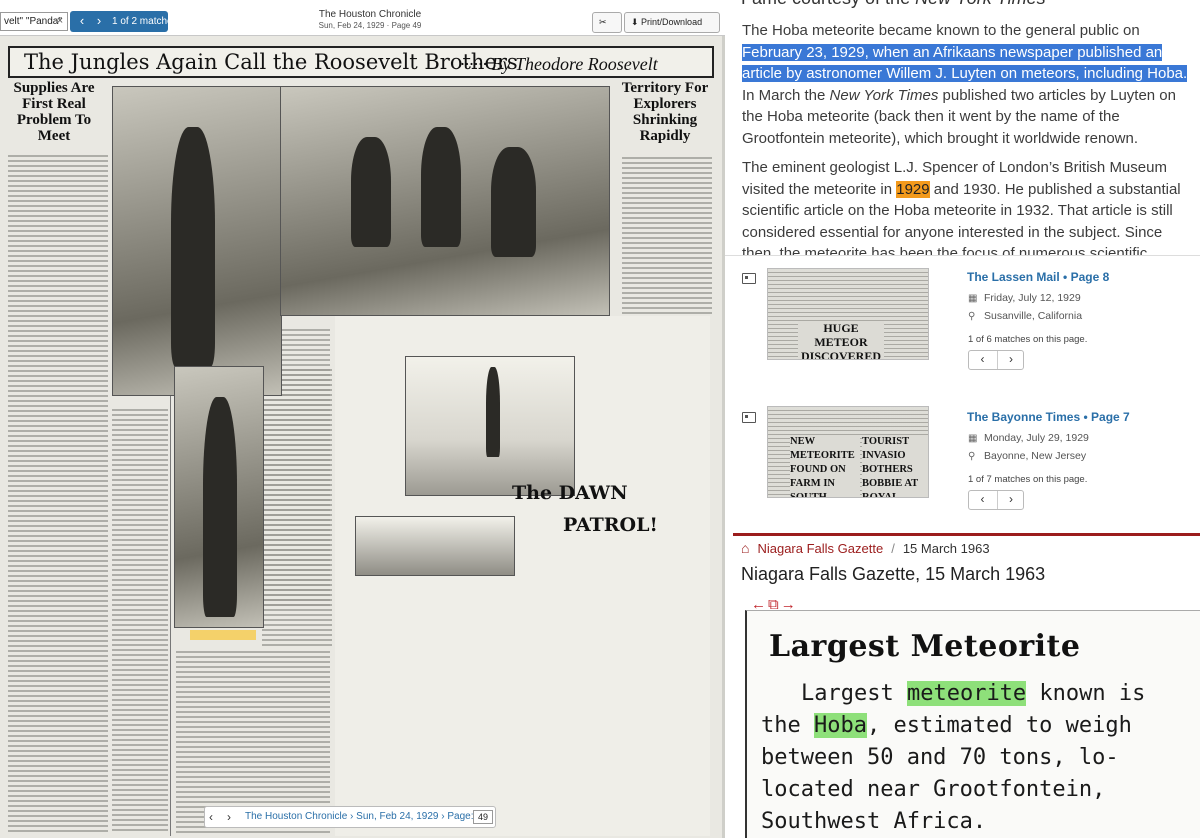  What do you see at coordinates (999, 725) in the screenshot?
I see `clip-text: , estimated to weigh` at bounding box center [999, 725].